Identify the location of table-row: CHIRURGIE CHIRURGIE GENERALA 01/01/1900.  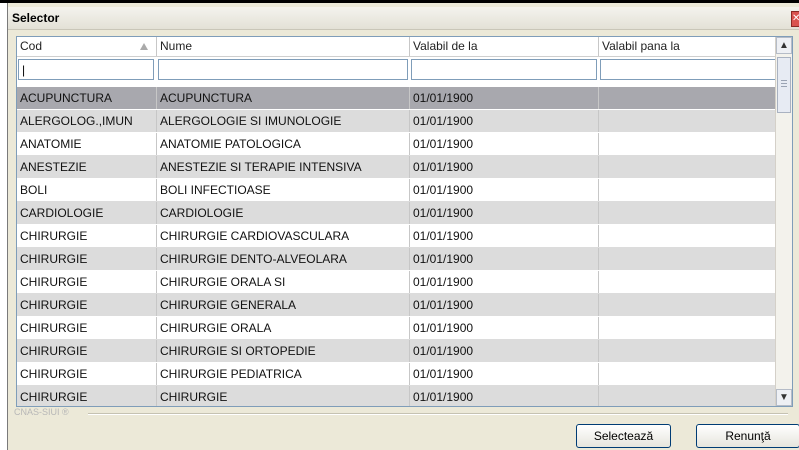
(401, 305).